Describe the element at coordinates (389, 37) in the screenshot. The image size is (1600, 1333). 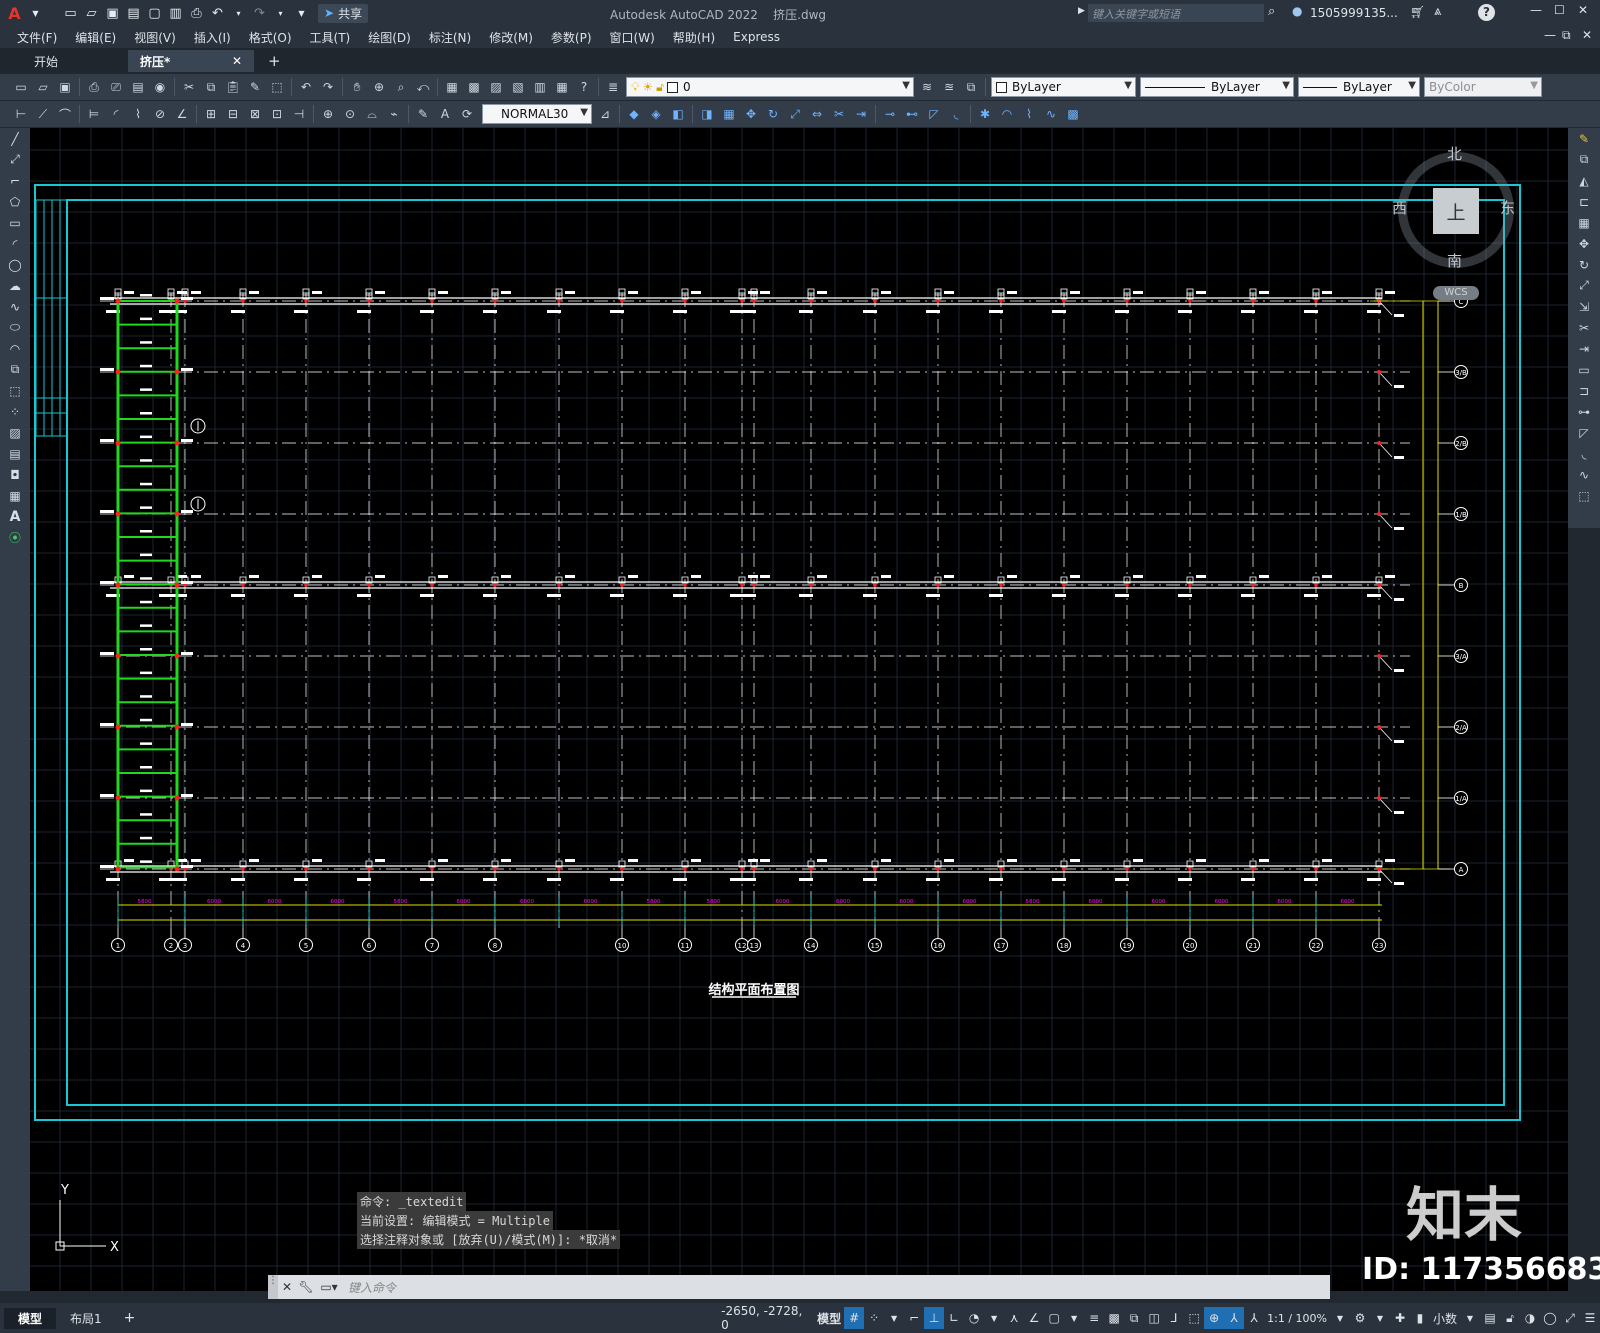
I see `menu-draw: 绘图(D)` at that location.